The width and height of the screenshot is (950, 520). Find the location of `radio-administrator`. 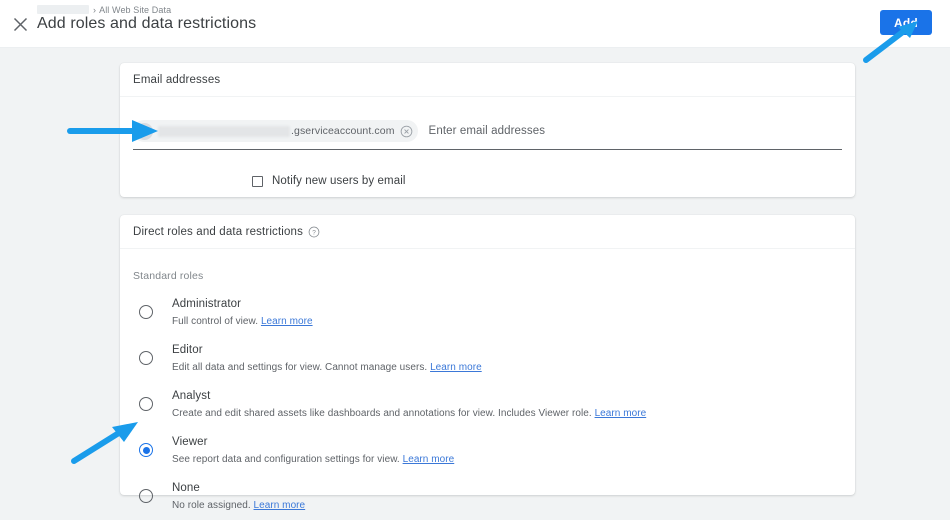

radio-administrator is located at coordinates (146, 312).